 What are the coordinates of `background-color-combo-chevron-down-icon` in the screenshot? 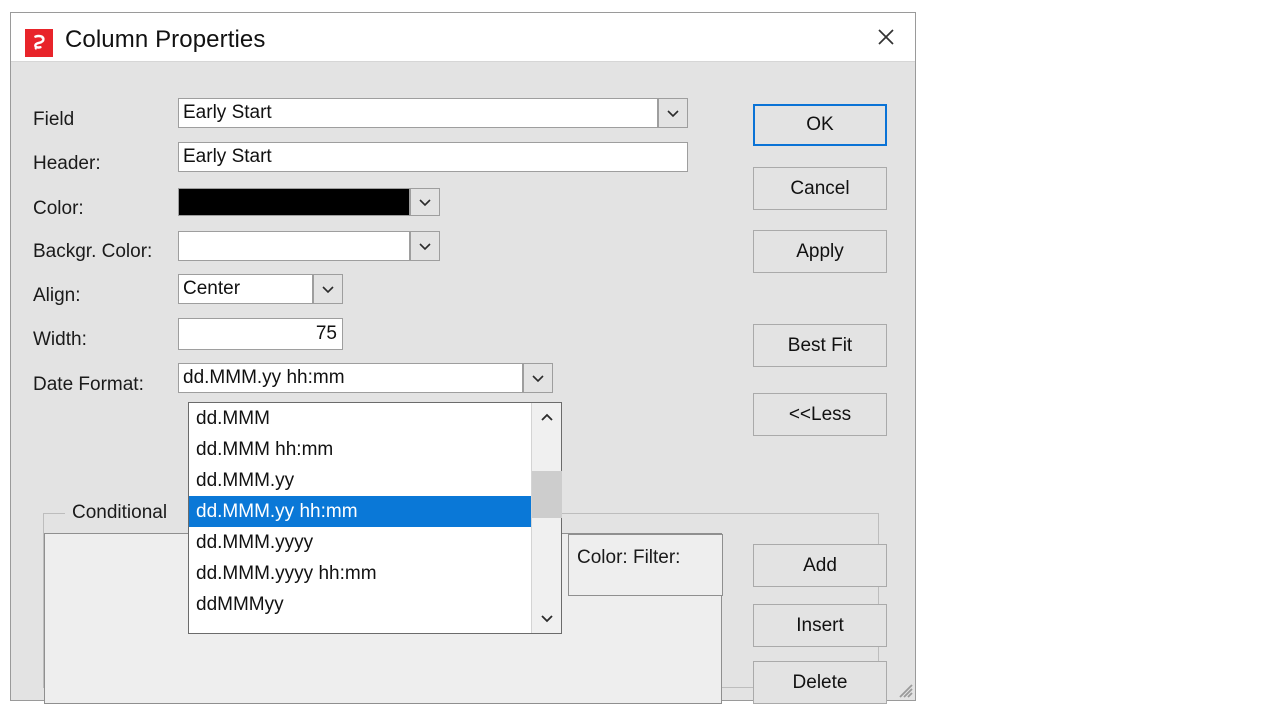 It's located at (425, 246).